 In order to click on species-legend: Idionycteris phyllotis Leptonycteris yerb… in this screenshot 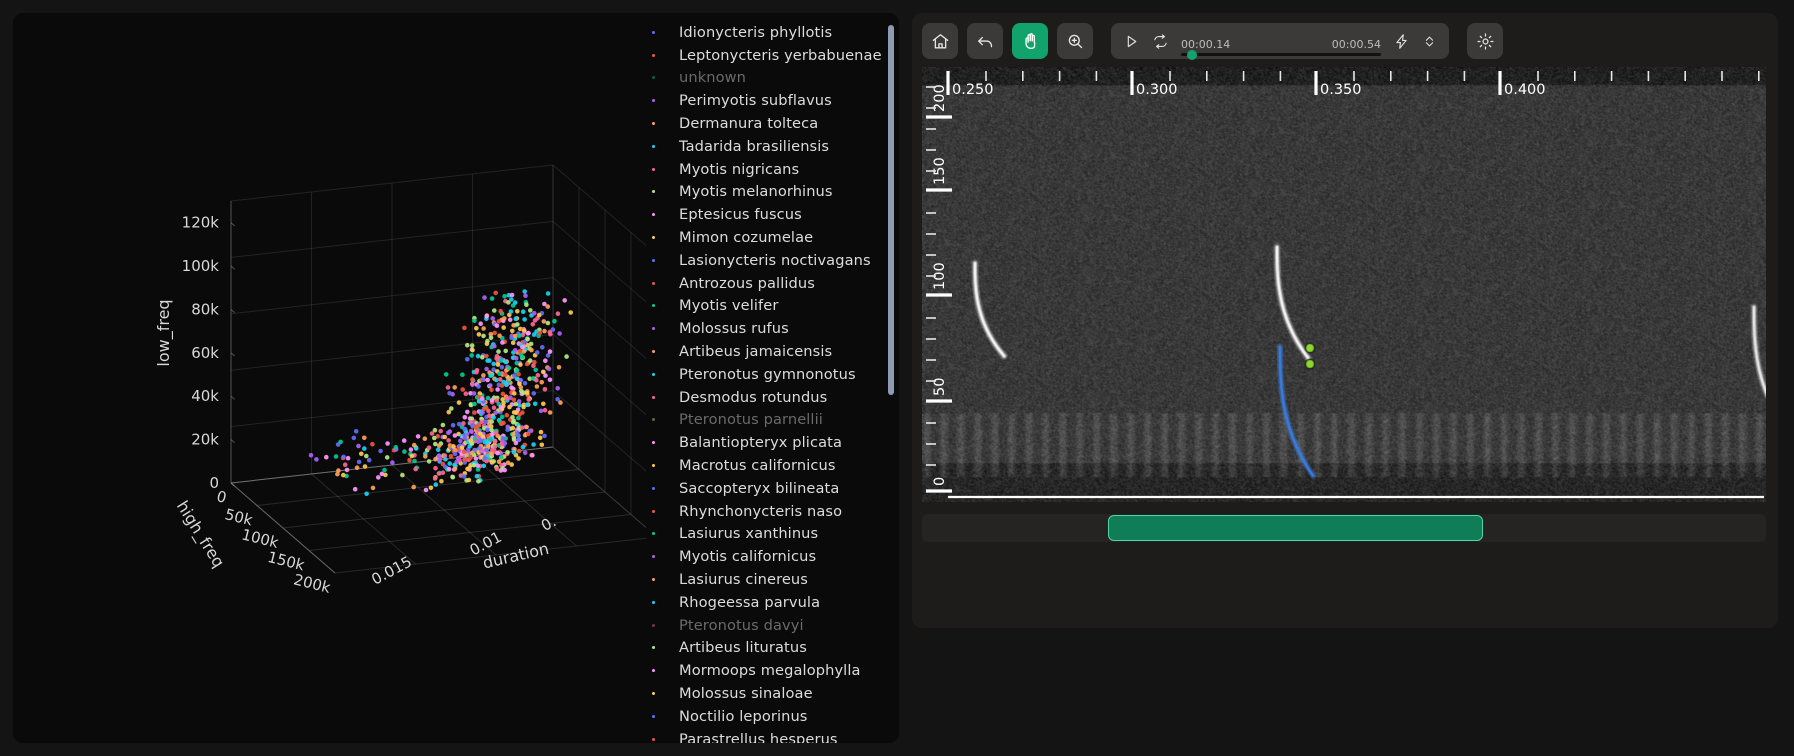, I will do `click(772, 378)`.